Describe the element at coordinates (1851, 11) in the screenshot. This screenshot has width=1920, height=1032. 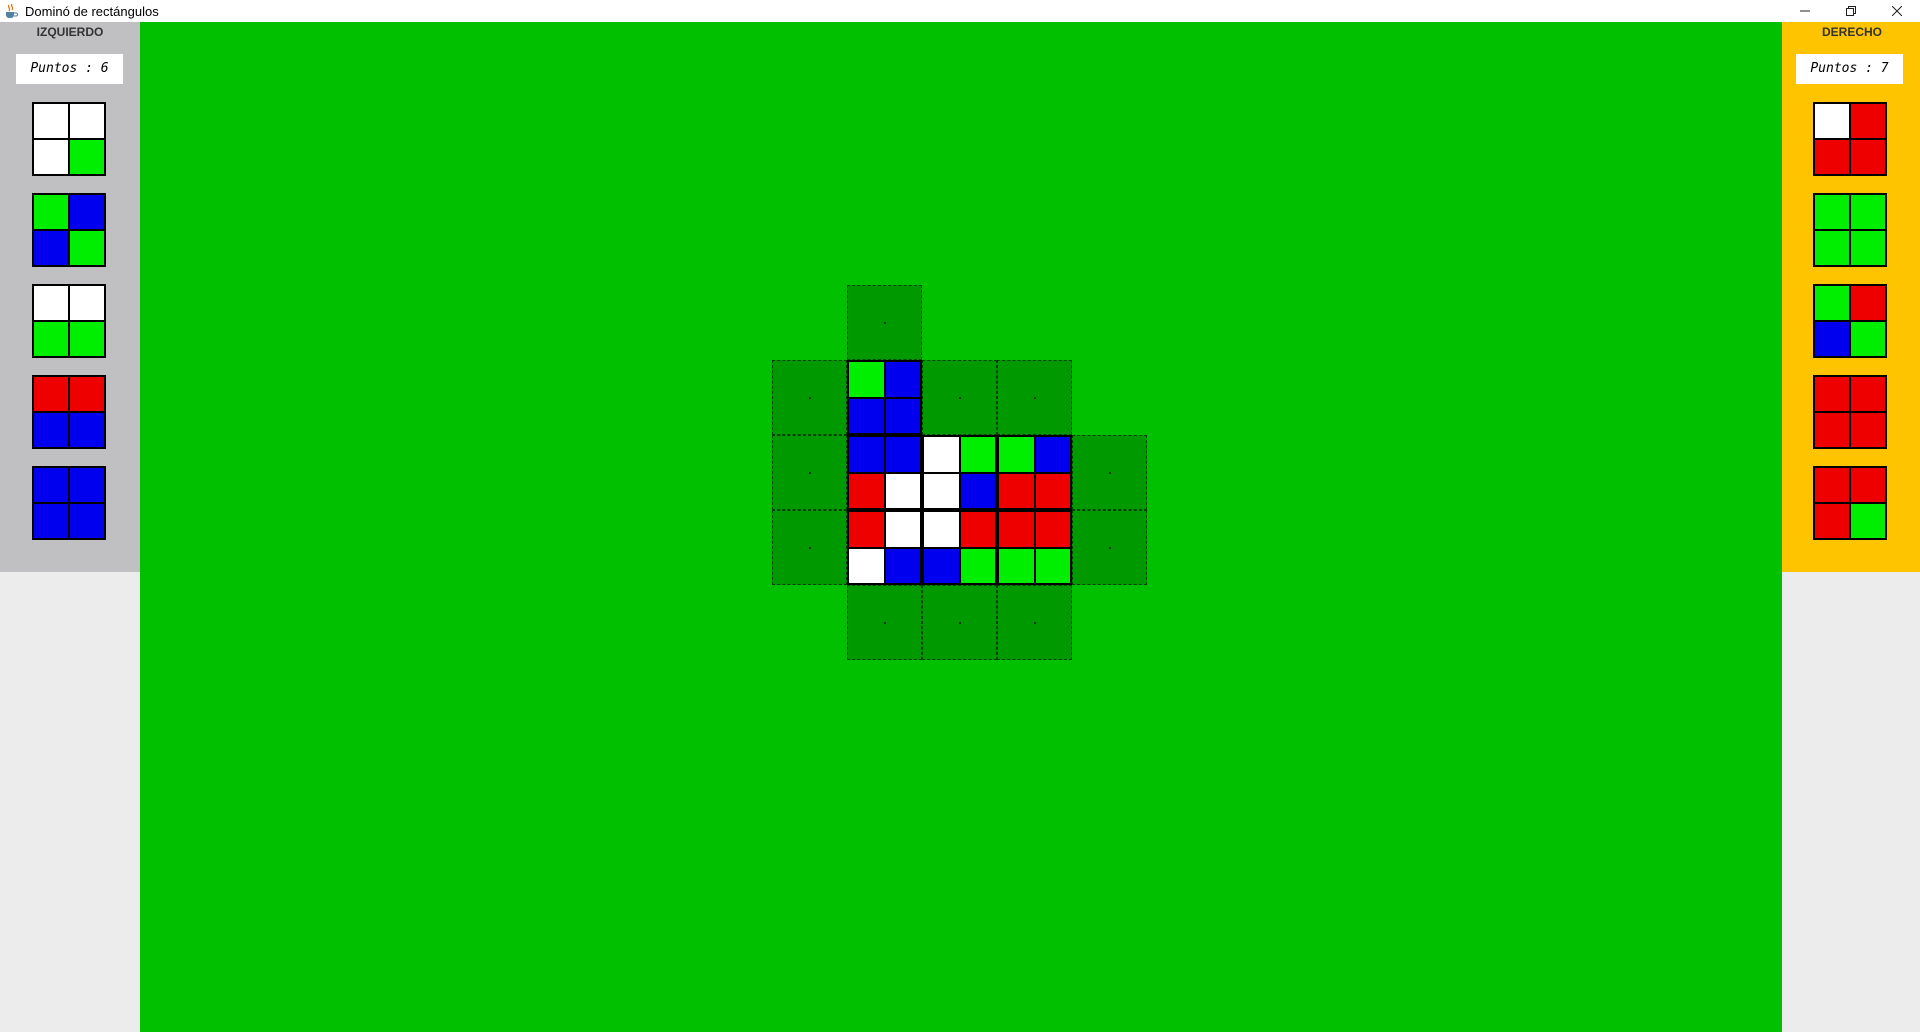
I see `restore-button` at that location.